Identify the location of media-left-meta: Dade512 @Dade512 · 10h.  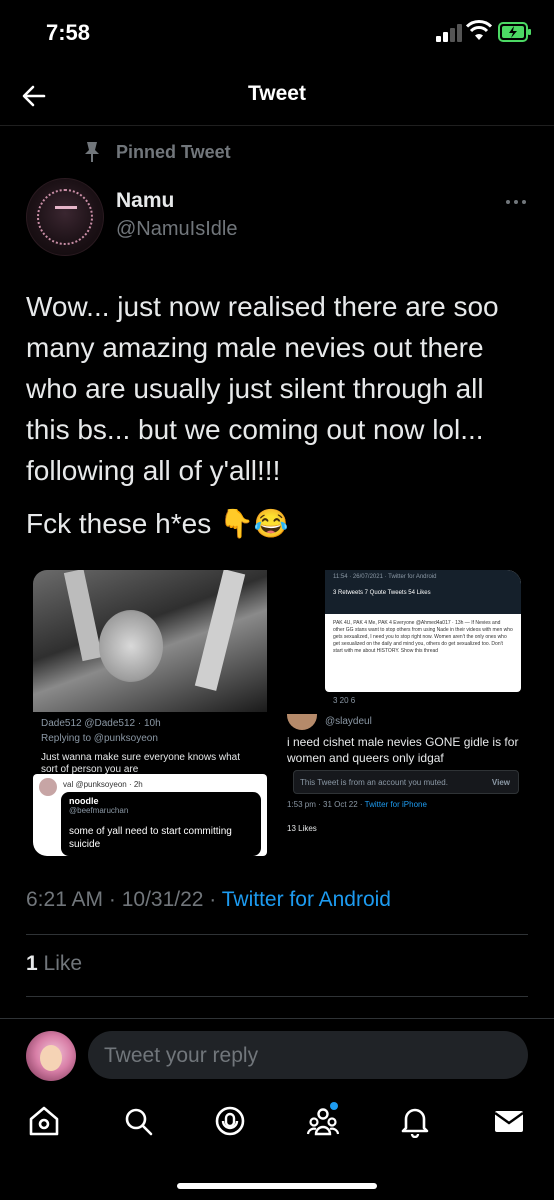
(101, 723).